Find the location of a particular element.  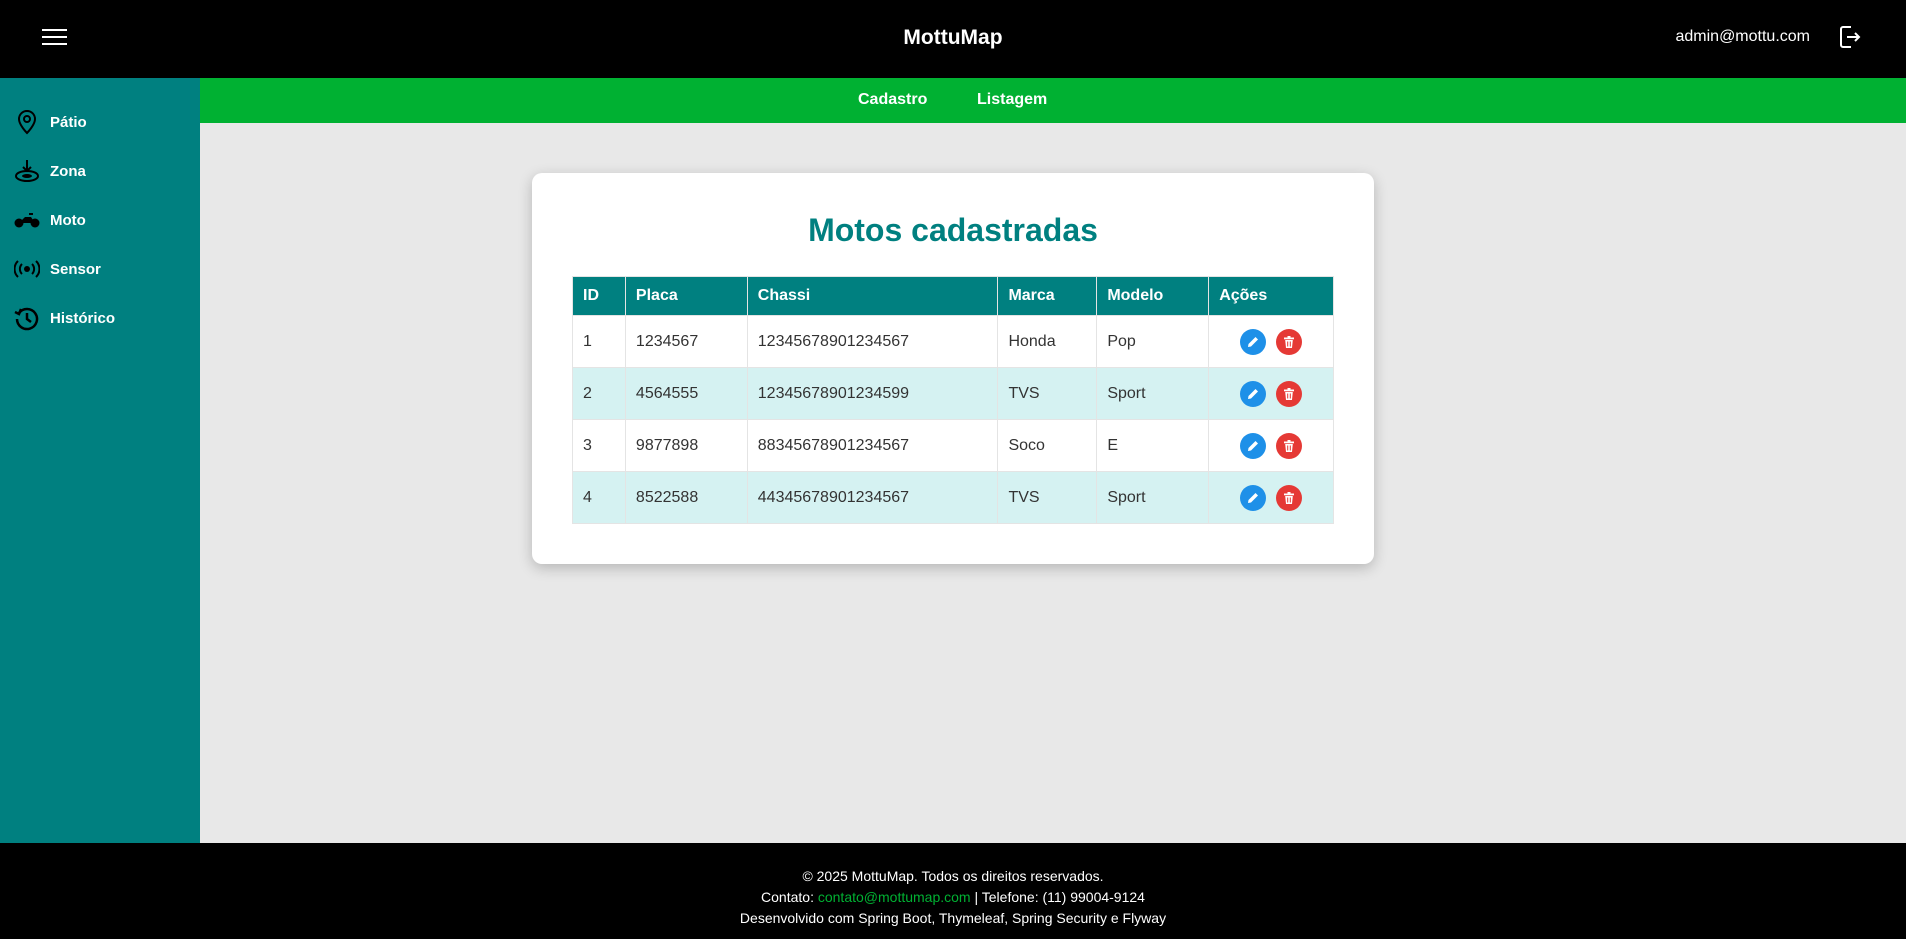

map-pin-icon is located at coordinates (27, 122).